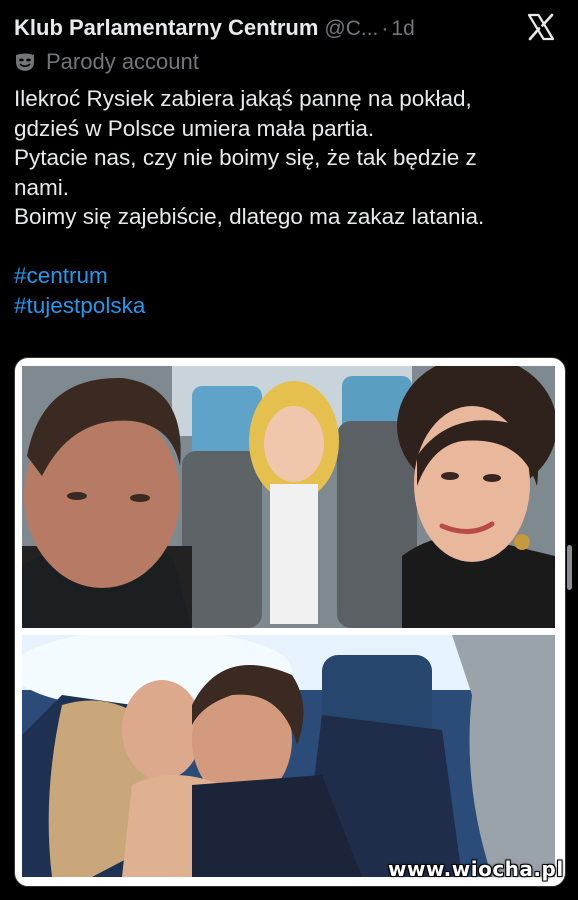  I want to click on hashtag-link: #centrum, so click(61, 275).